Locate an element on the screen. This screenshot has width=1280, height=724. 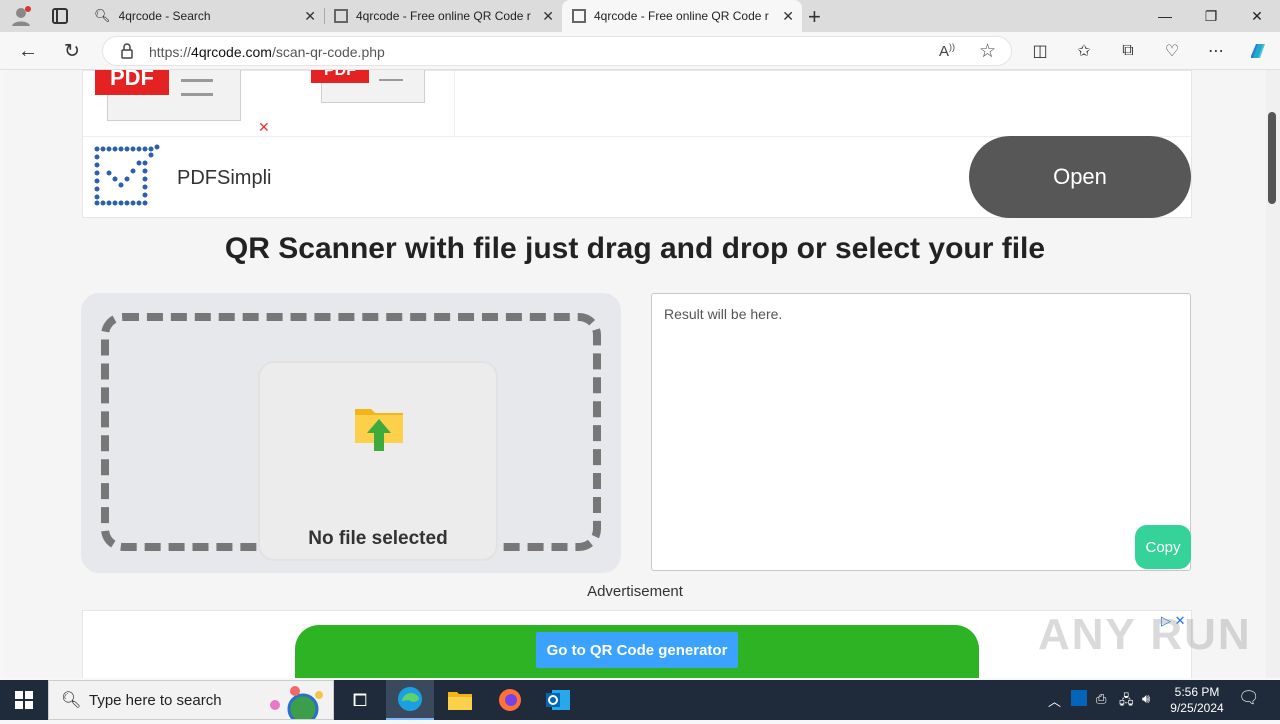
advertisement-label: Advertisement is located at coordinates (635, 591).